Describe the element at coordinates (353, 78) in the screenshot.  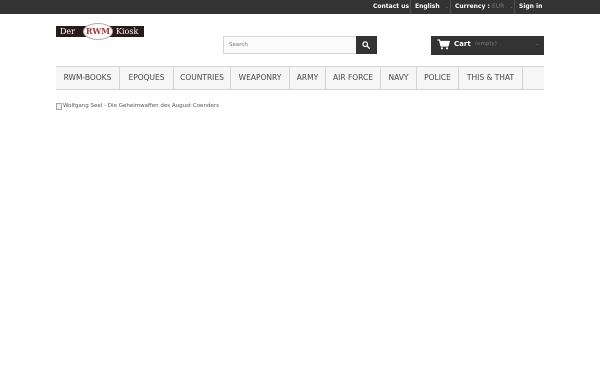
I see `menu-item-air-force: AIR FORCE` at that location.